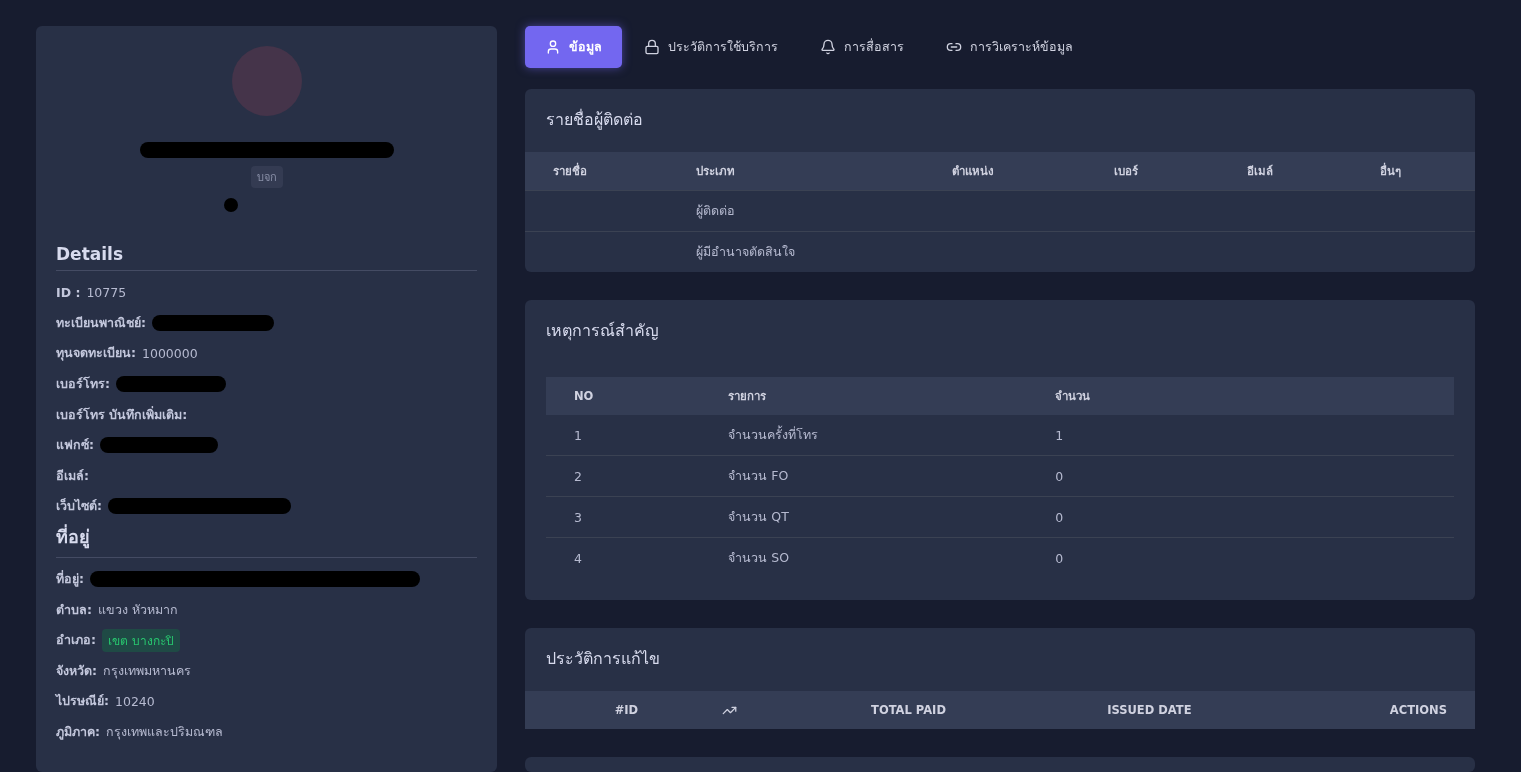 This screenshot has height=772, width=1521. I want to click on tab: การสื่อสาร, so click(862, 47).